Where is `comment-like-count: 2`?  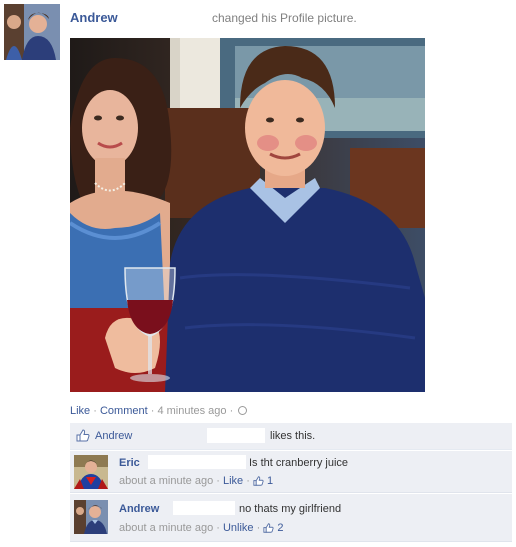 comment-like-count: 2 is located at coordinates (280, 528).